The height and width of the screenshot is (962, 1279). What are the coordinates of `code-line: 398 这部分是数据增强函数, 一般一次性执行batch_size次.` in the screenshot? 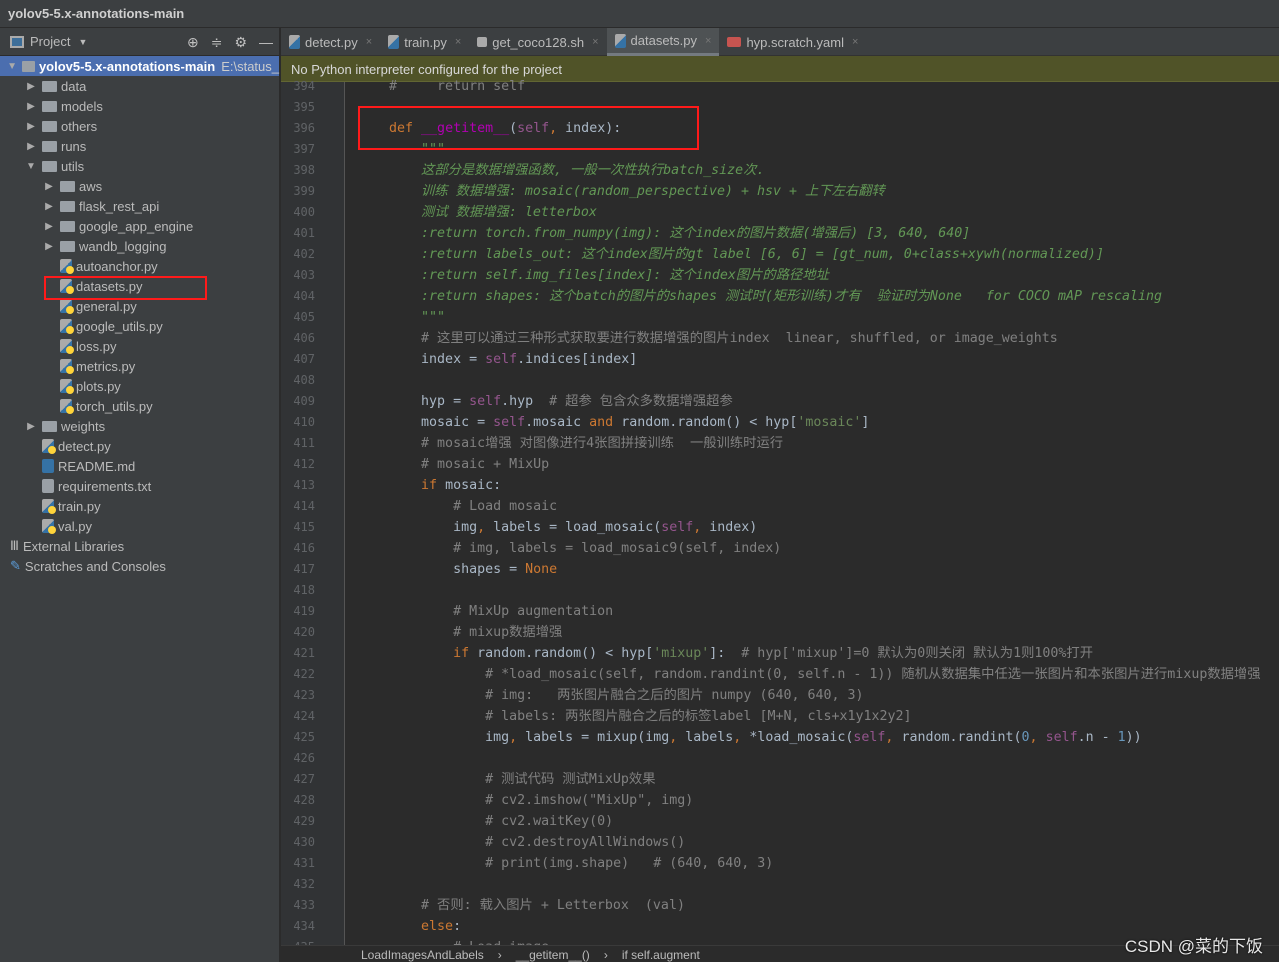 It's located at (780, 170).